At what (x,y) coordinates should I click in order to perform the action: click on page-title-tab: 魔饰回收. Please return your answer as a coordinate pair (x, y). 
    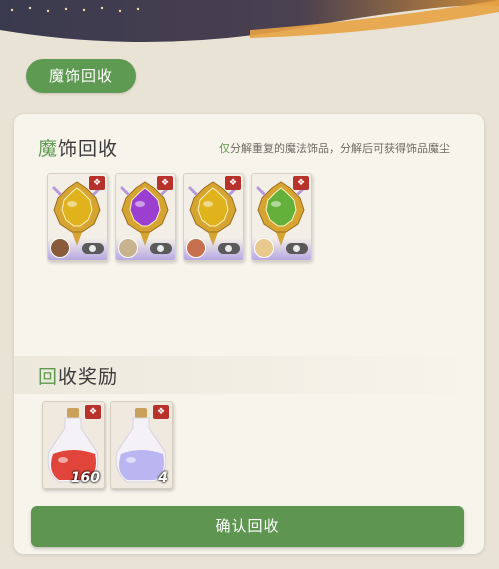
    Looking at the image, I should click on (81, 76).